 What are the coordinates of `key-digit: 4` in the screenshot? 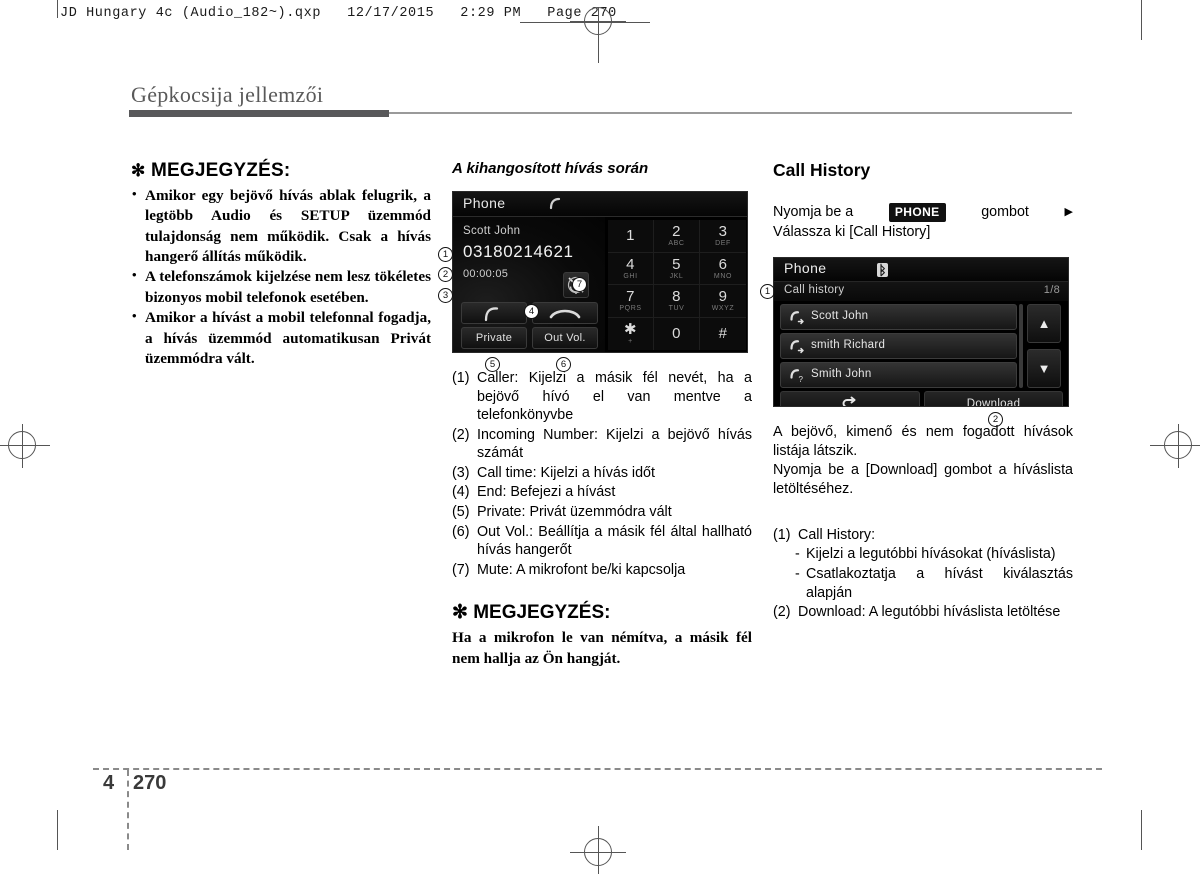 It's located at (630, 264).